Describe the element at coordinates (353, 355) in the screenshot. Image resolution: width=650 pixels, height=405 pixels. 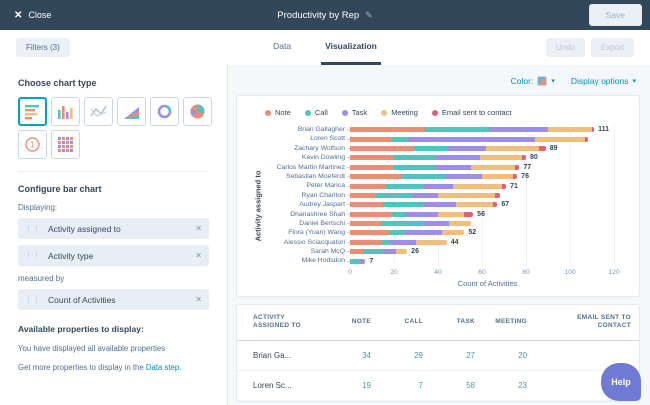
I see `table-cell-value: 34` at that location.